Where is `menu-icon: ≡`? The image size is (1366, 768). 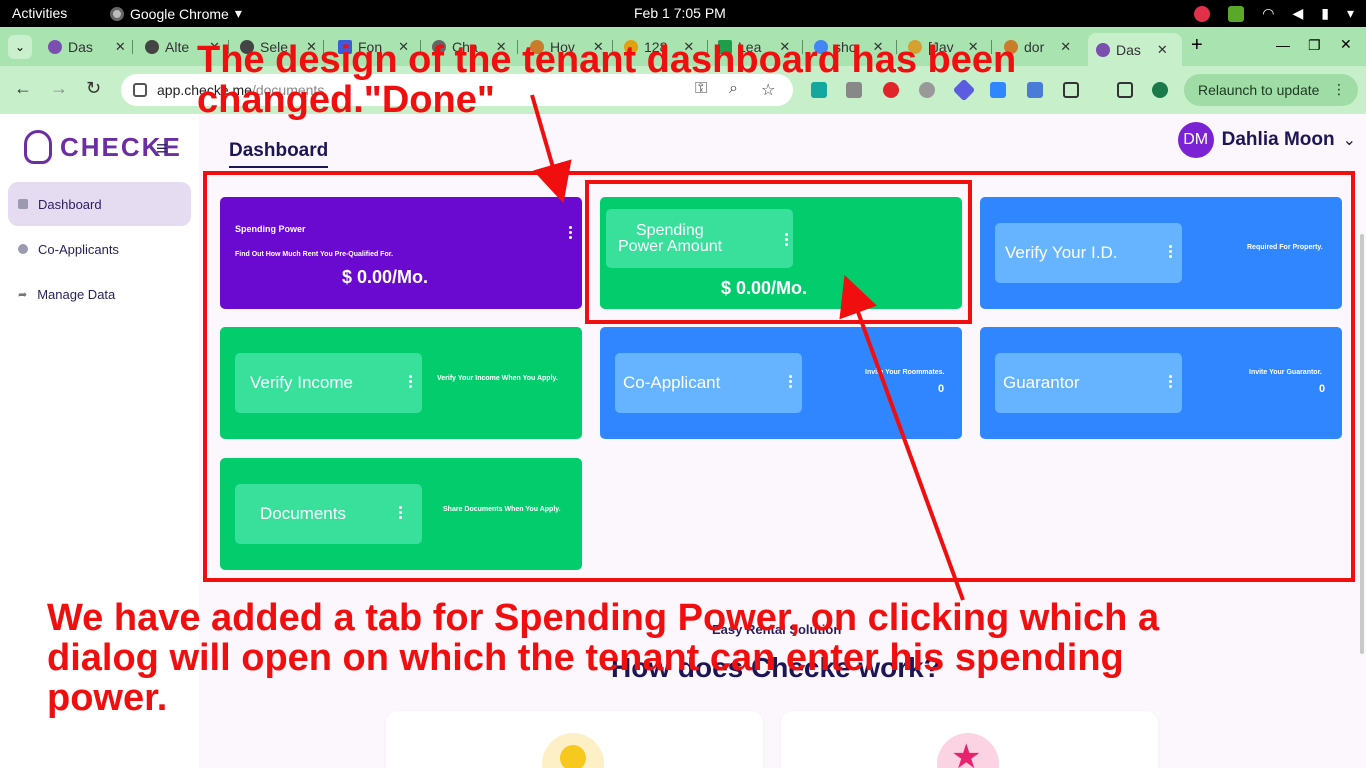
menu-icon: ≡ is located at coordinates (162, 149).